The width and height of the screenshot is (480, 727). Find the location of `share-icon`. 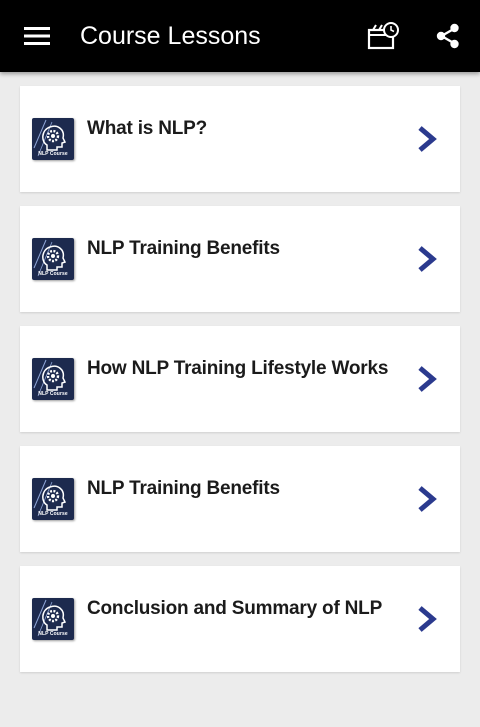

share-icon is located at coordinates (447, 36).